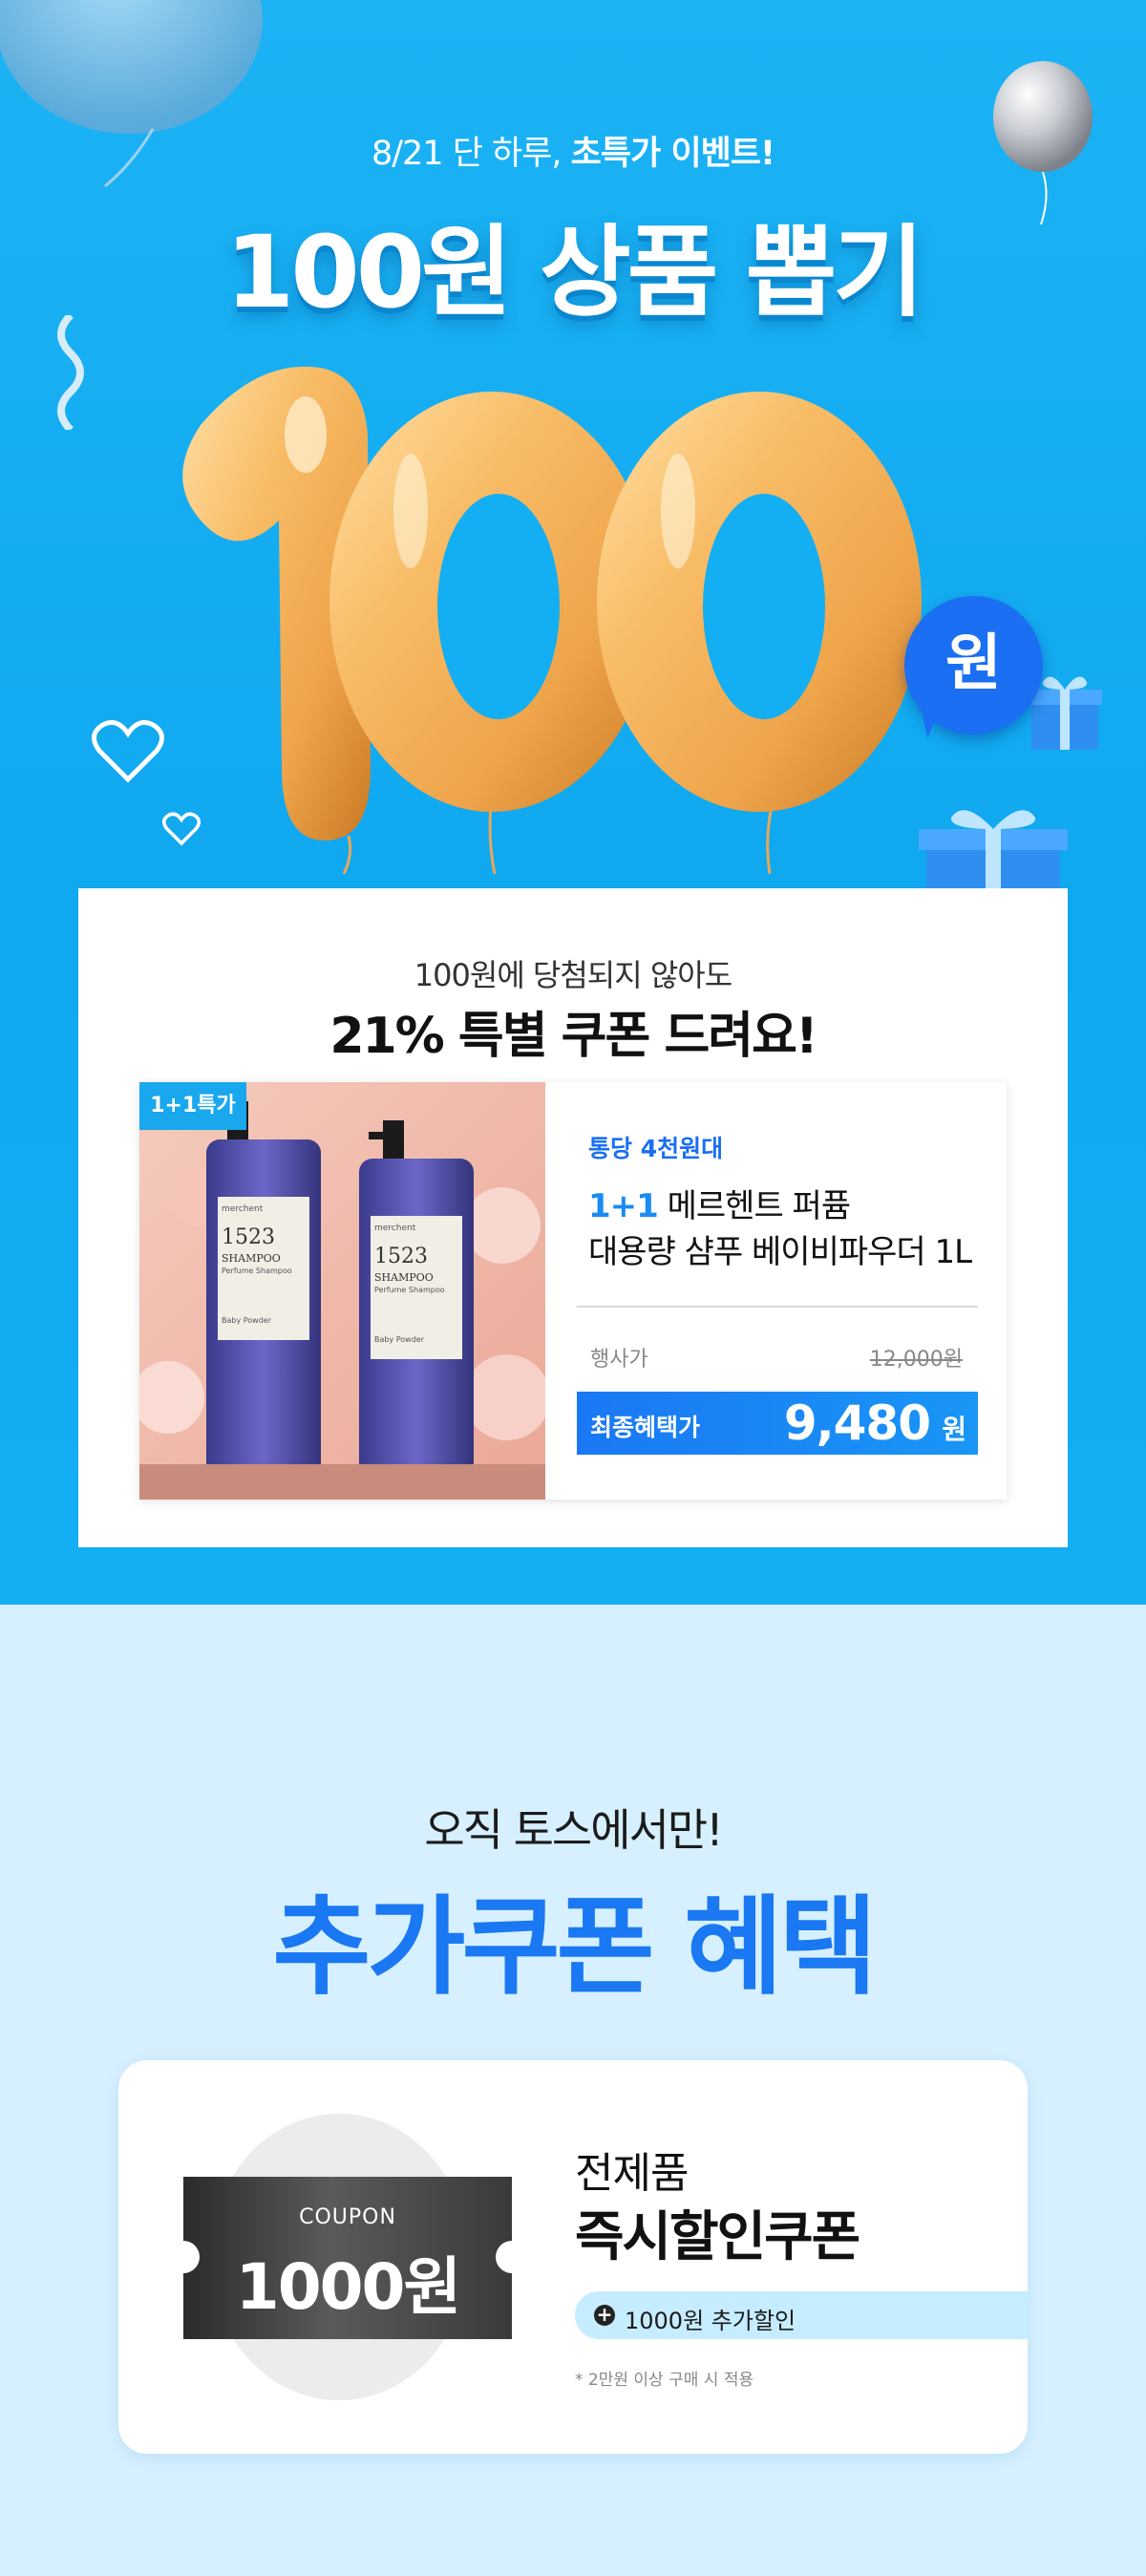 The height and width of the screenshot is (2576, 1146). I want to click on bottle-brand: merchent, so click(243, 1209).